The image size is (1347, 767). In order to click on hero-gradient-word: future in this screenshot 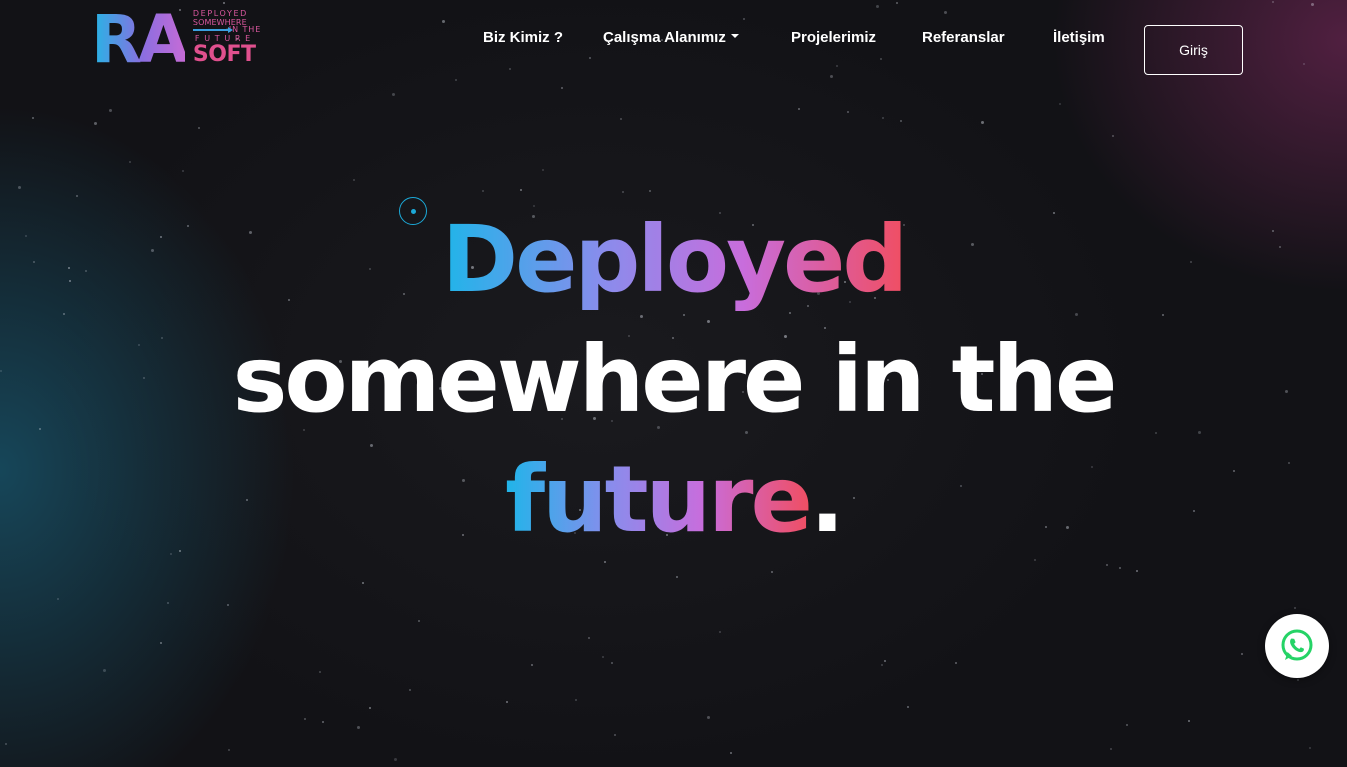, I will do `click(659, 499)`.